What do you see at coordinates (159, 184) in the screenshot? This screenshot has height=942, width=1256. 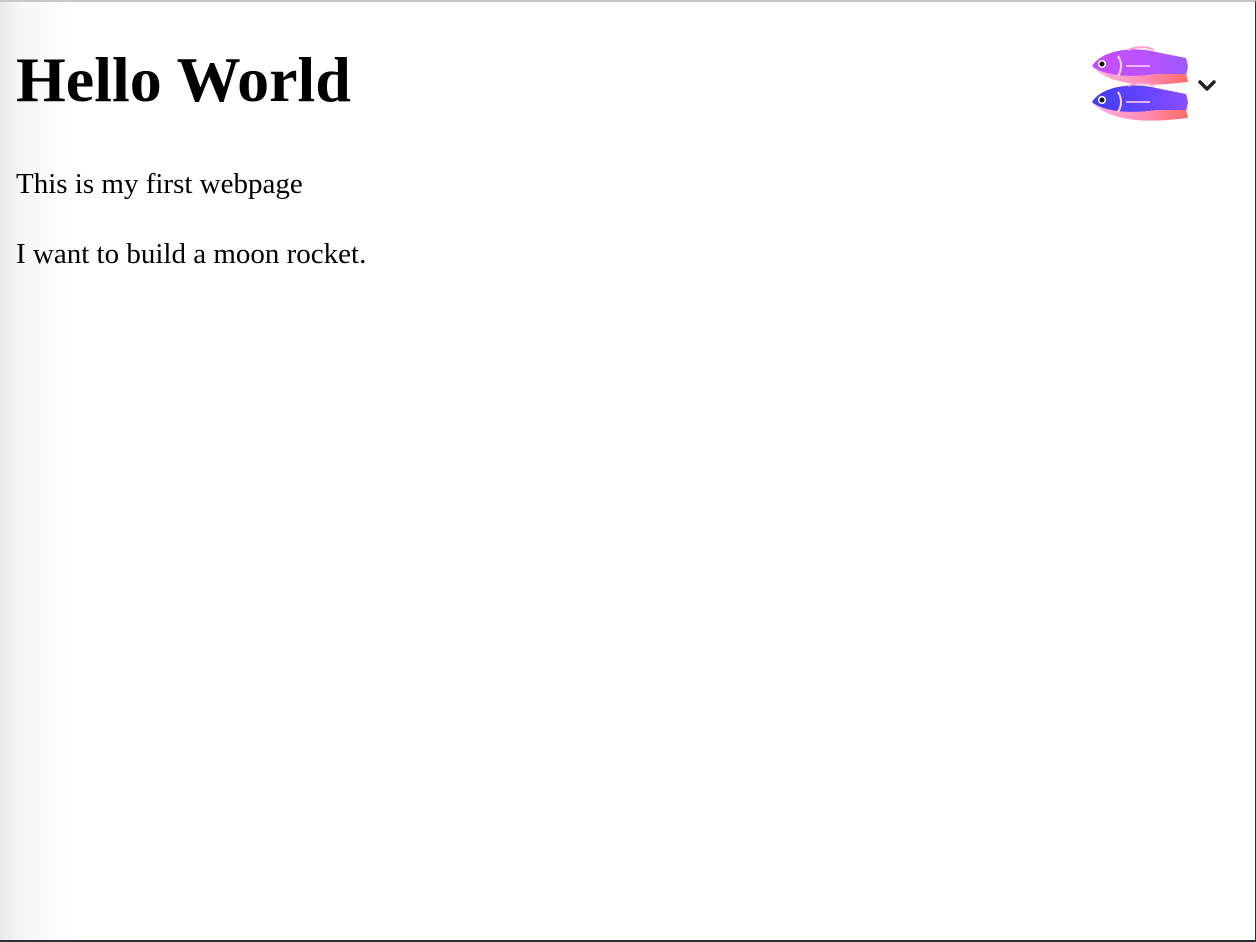 I see `intro-paragraph: This is my first webpage` at bounding box center [159, 184].